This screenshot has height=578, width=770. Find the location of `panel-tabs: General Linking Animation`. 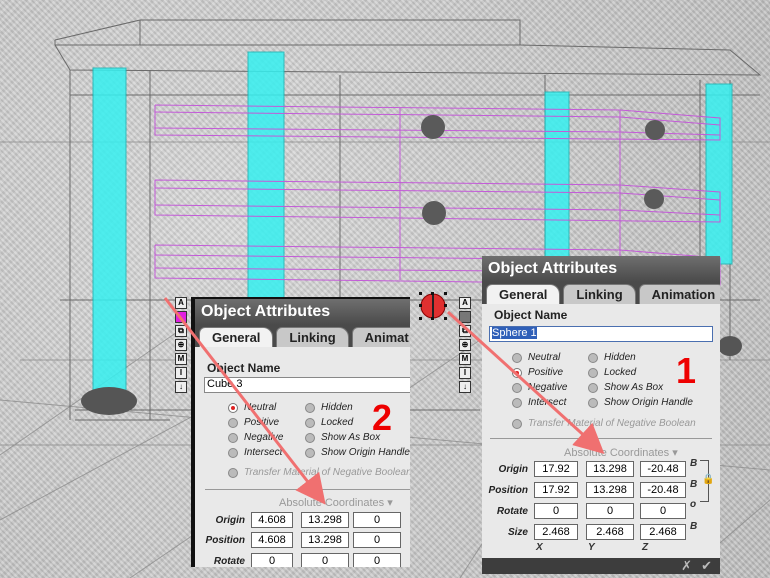

panel-tabs: General Linking Animation is located at coordinates (601, 293).